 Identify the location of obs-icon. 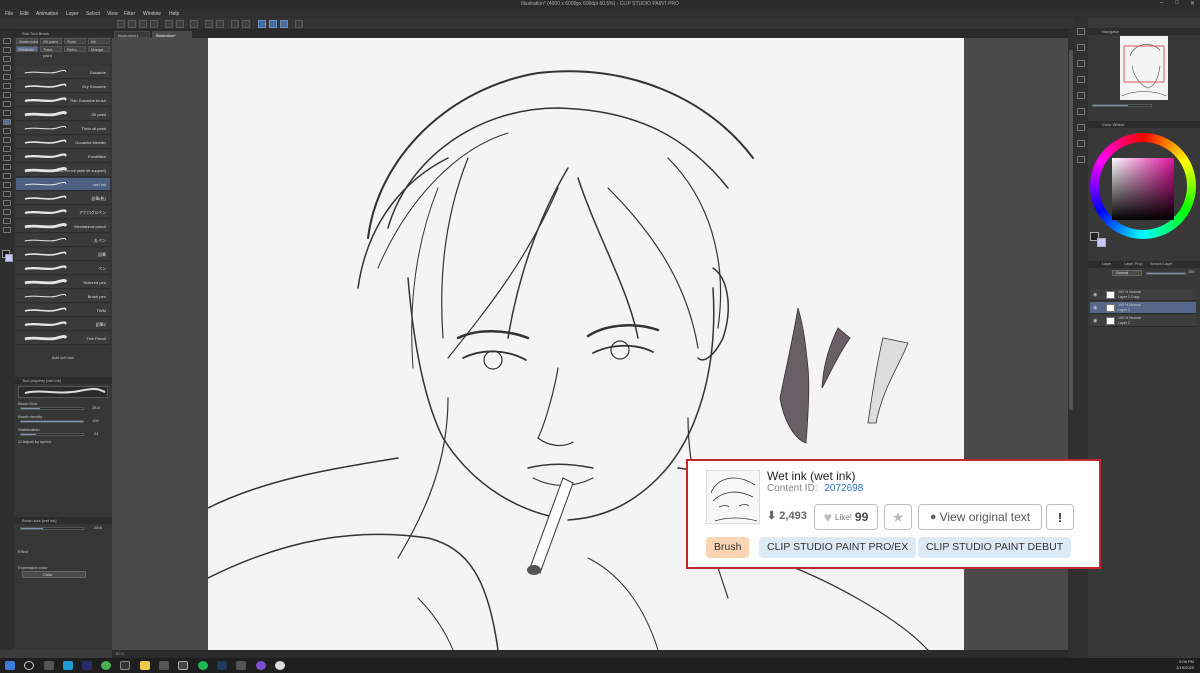
(183, 665).